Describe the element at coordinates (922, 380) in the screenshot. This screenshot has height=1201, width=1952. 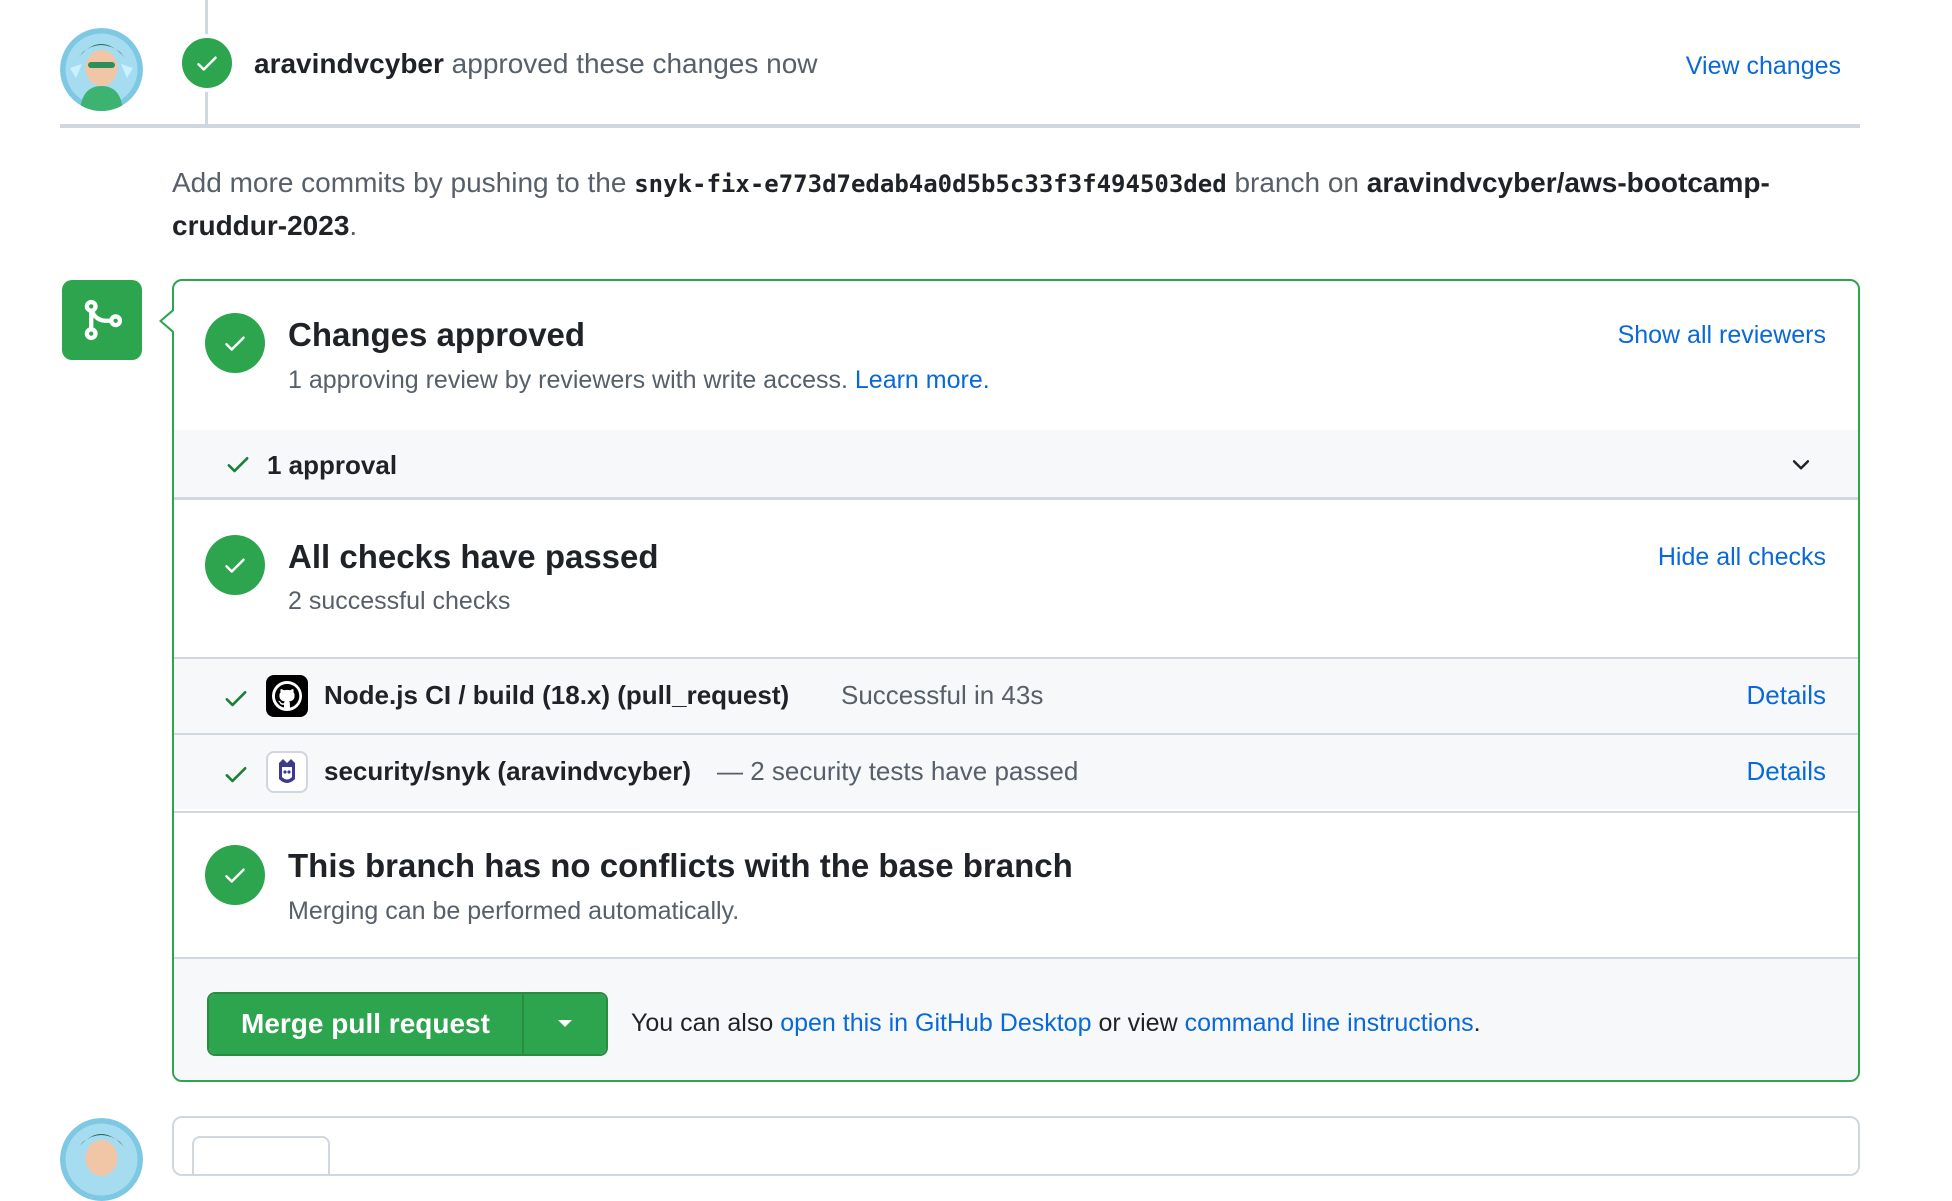
I see `learn-more-link: Learn more.` at that location.